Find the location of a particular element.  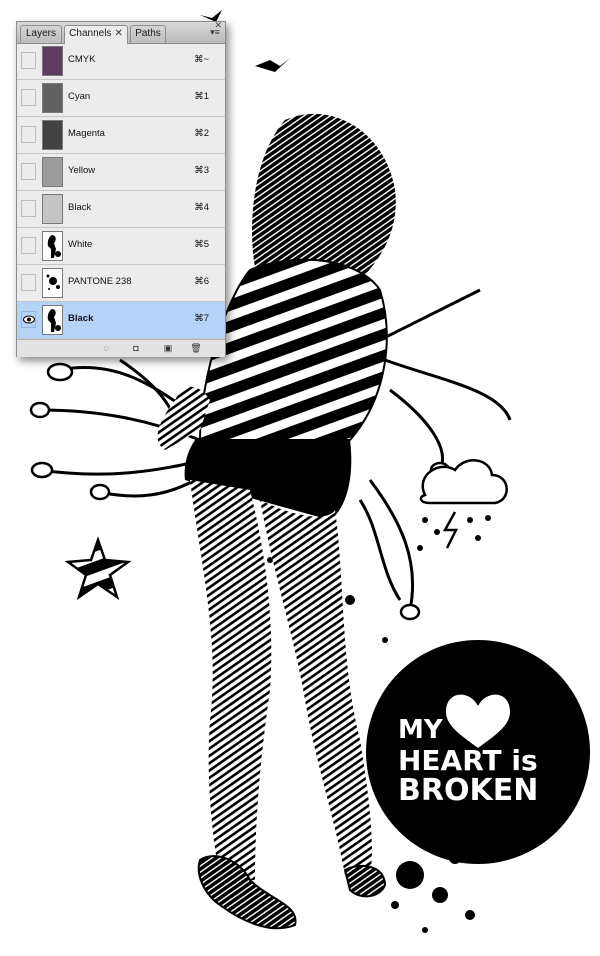

close-icon: ✕ is located at coordinates (118, 33).